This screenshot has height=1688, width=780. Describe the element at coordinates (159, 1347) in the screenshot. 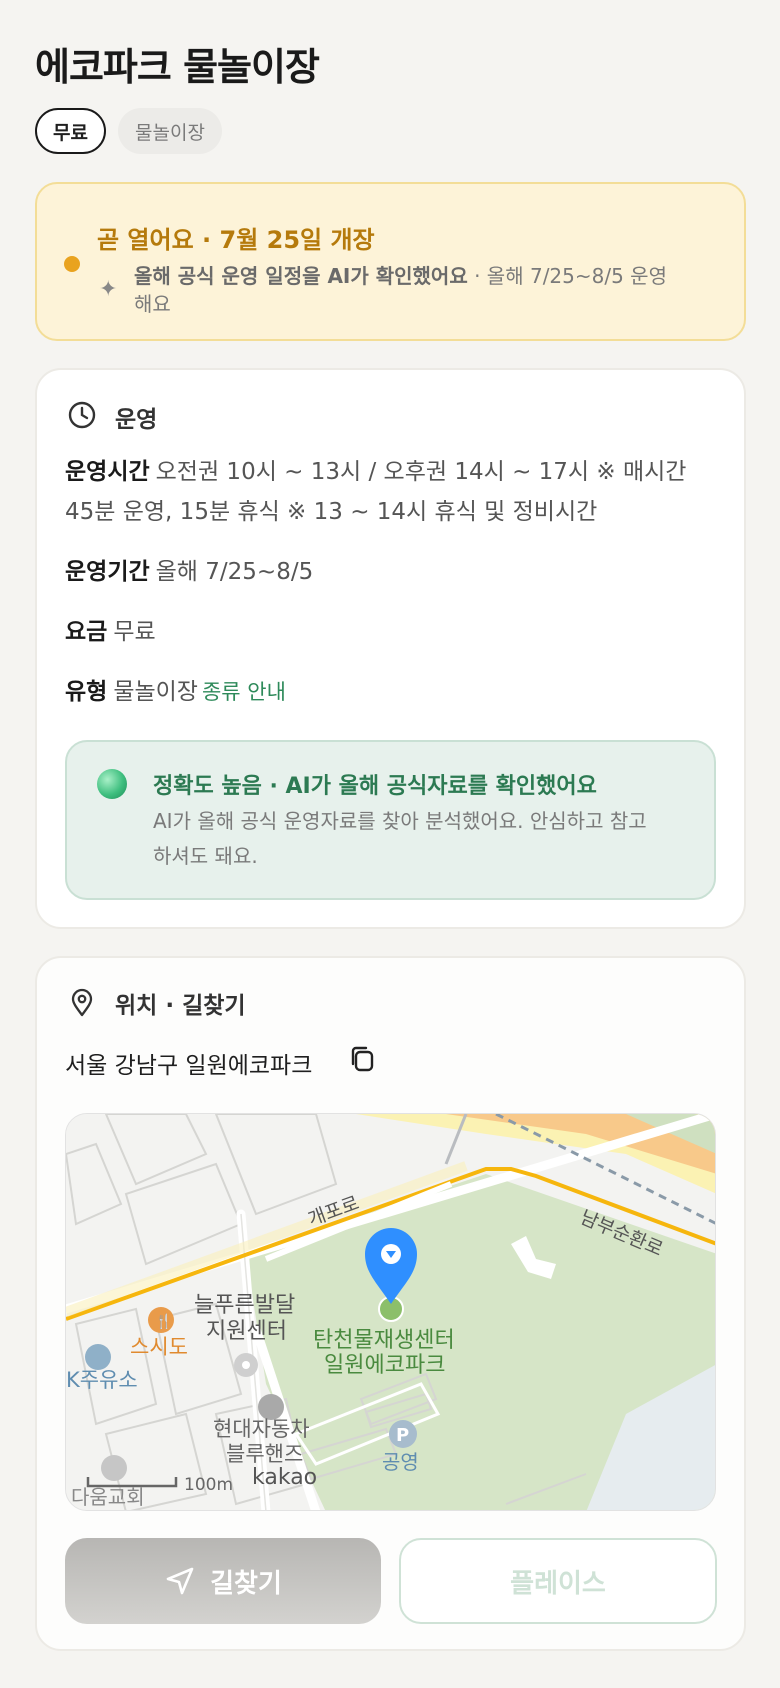

I see `map-label-restaurant: 스시도` at that location.